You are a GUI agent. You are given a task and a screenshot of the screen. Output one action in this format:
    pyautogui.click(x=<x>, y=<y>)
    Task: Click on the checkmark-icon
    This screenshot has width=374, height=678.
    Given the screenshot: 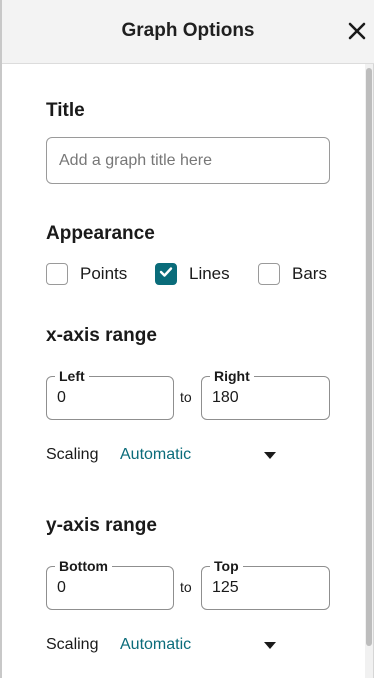 What is the action you would take?
    pyautogui.click(x=166, y=274)
    